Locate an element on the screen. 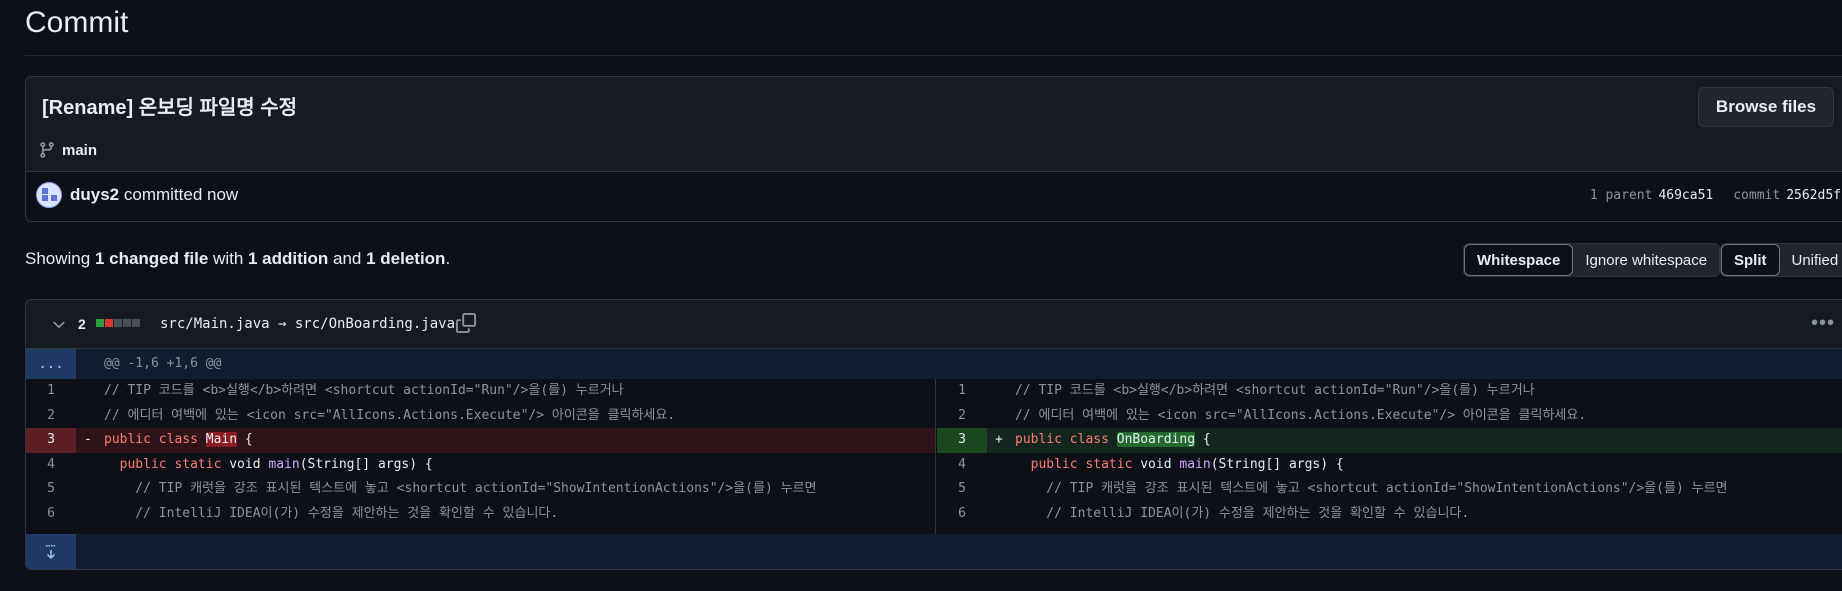  summary-period: . is located at coordinates (448, 258).